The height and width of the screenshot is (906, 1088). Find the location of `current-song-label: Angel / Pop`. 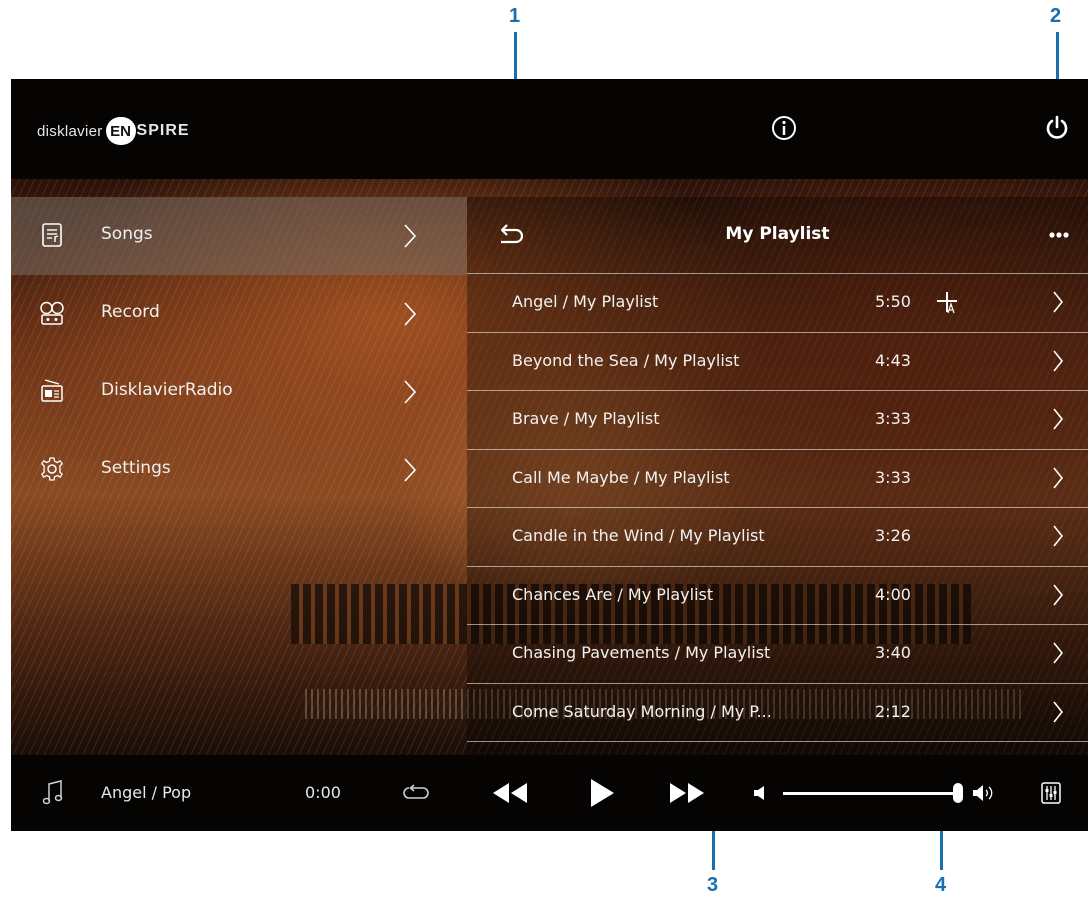

current-song-label: Angel / Pop is located at coordinates (146, 792).